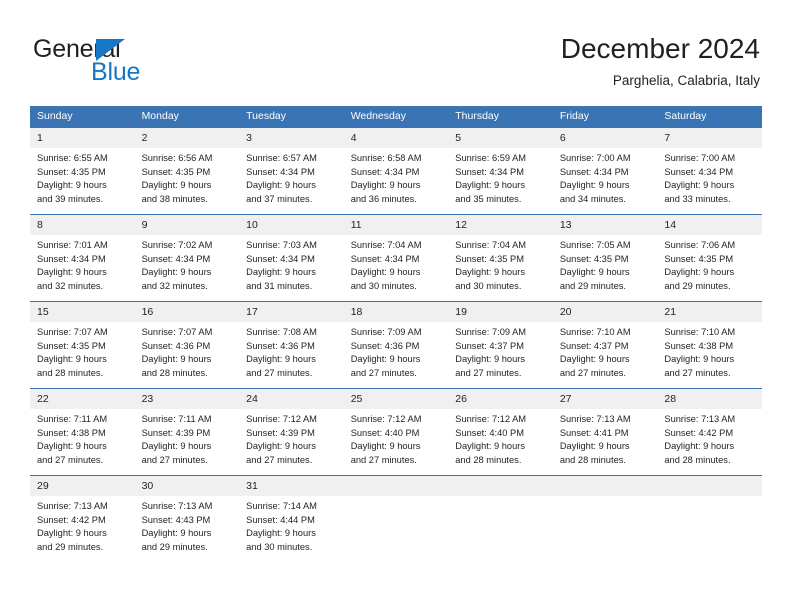  I want to click on sunrise-text: Sunrise: 7:13 AM, so click(700, 419).